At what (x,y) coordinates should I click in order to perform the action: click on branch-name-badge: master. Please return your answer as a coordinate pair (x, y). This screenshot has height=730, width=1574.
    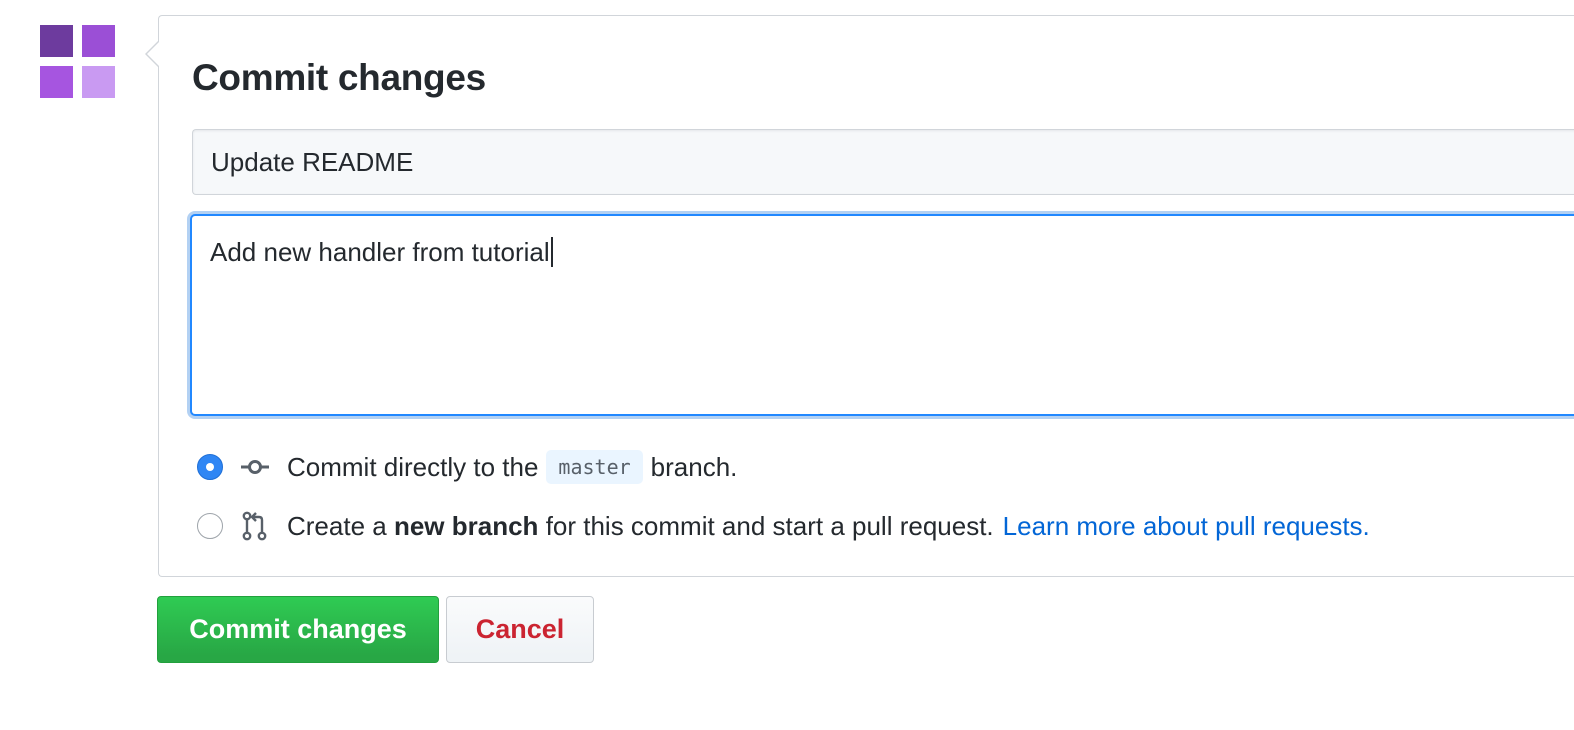
    Looking at the image, I should click on (594, 467).